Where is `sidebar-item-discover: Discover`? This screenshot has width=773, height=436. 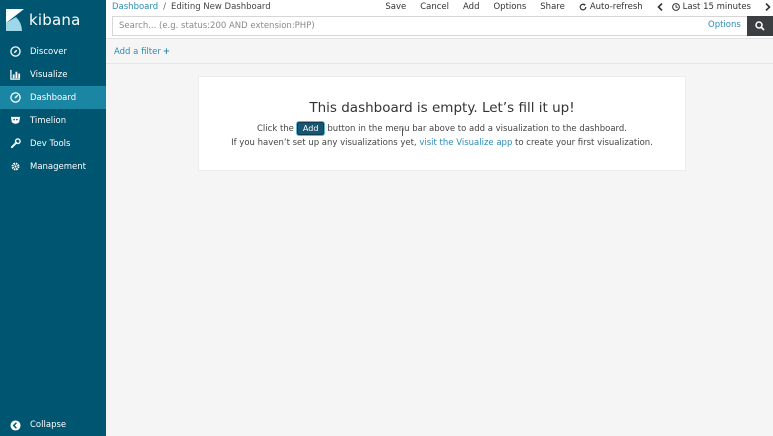 sidebar-item-discover: Discover is located at coordinates (53, 51).